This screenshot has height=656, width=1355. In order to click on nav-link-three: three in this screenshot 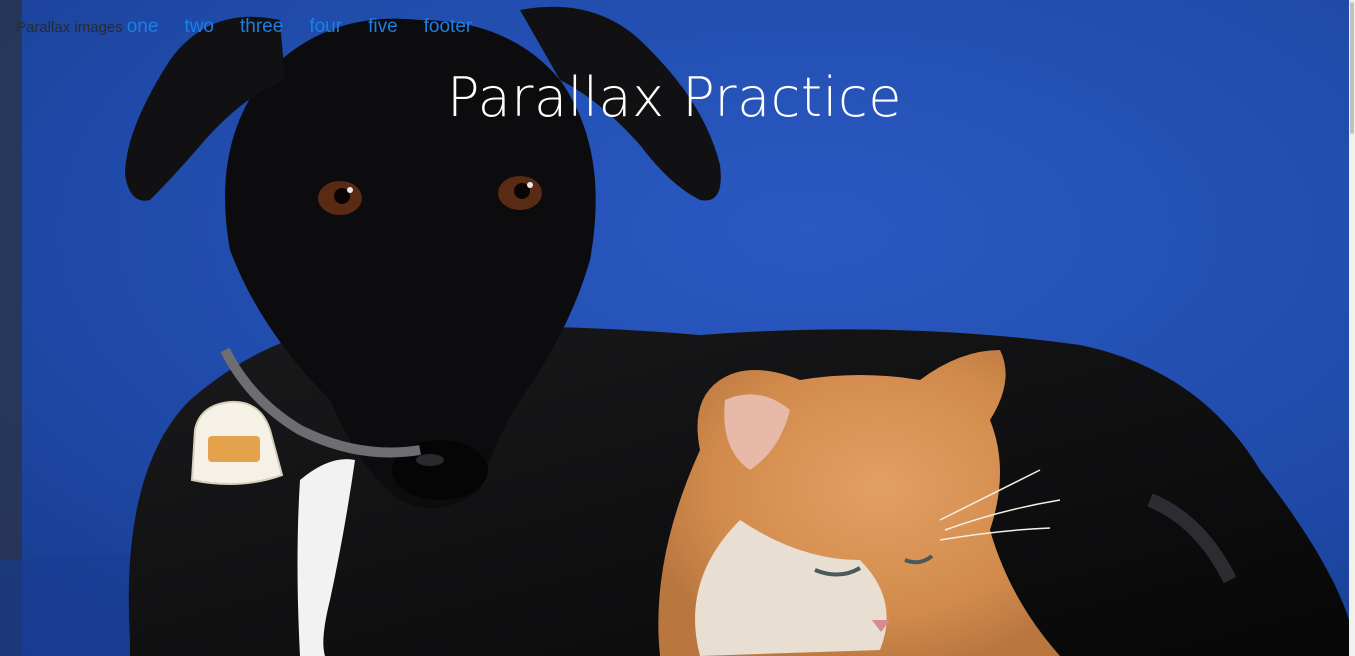, I will do `click(261, 26)`.